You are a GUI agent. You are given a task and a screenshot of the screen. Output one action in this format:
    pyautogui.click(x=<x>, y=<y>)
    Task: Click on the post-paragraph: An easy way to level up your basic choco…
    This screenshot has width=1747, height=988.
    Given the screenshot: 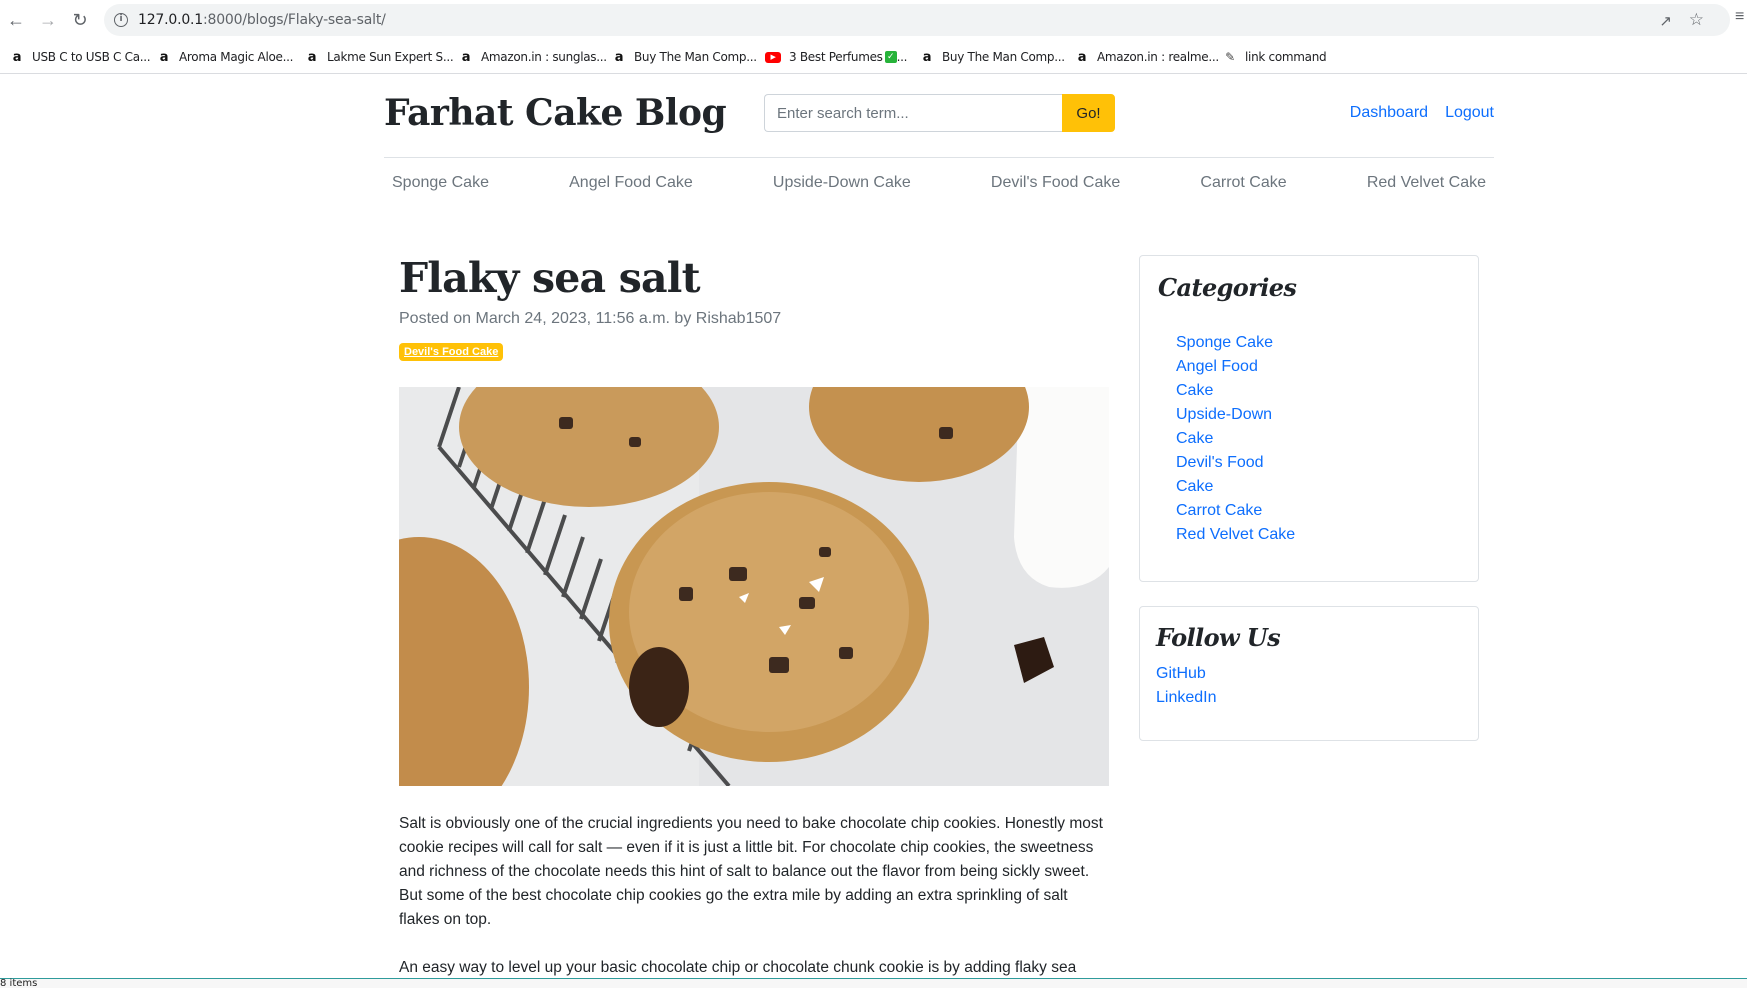 What is the action you would take?
    pyautogui.click(x=738, y=967)
    